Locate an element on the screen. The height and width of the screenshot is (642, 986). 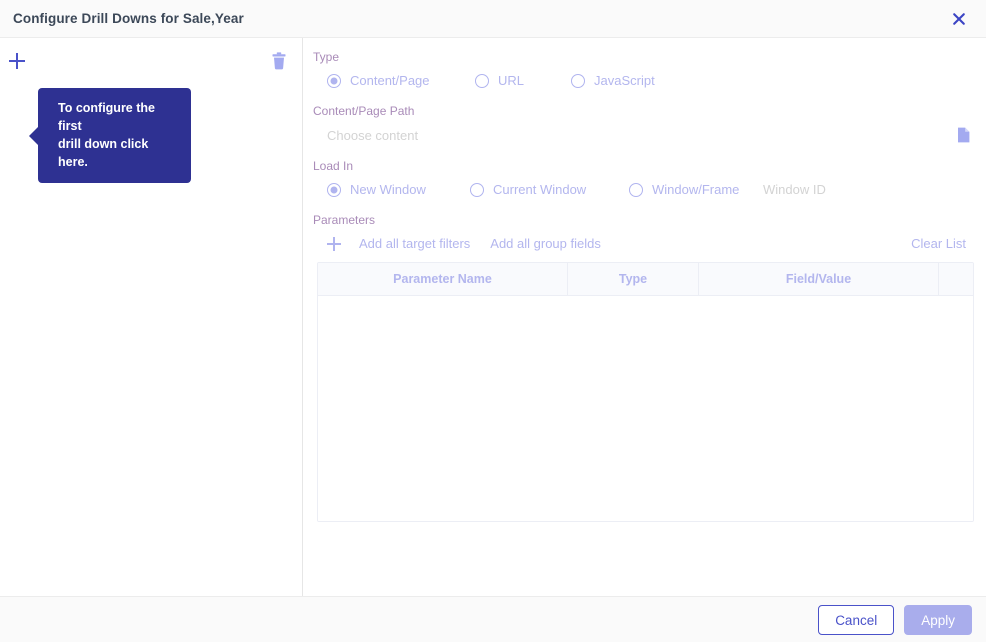
parameters-table-header: Parameter Name Type Field/Value is located at coordinates (645, 279).